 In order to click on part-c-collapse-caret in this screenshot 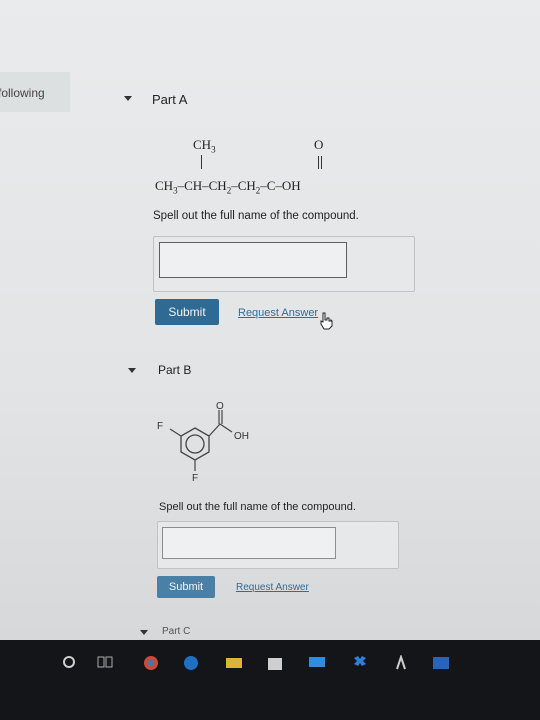, I will do `click(144, 632)`.